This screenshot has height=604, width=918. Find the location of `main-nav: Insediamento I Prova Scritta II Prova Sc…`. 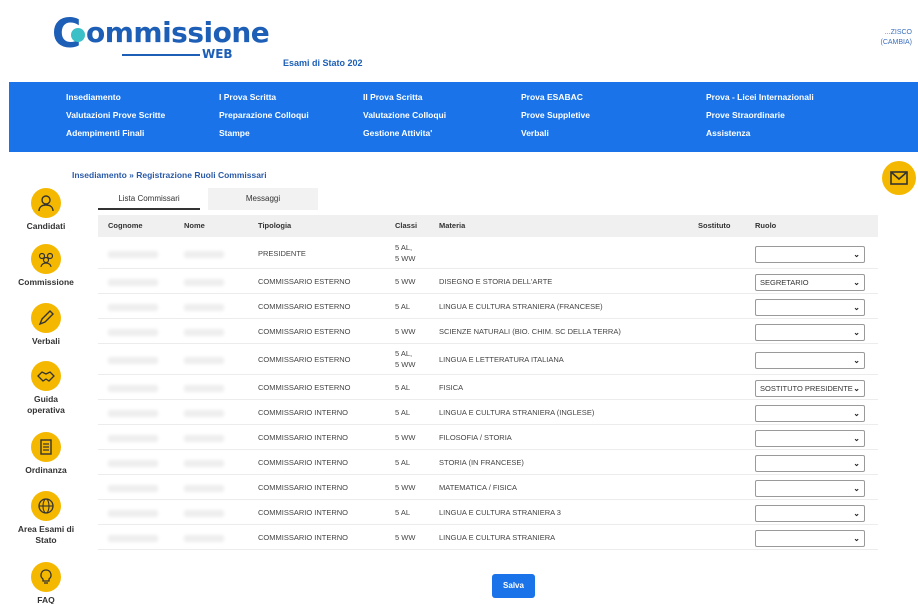

main-nav: Insediamento I Prova Scritta II Prova Sc… is located at coordinates (463, 117).